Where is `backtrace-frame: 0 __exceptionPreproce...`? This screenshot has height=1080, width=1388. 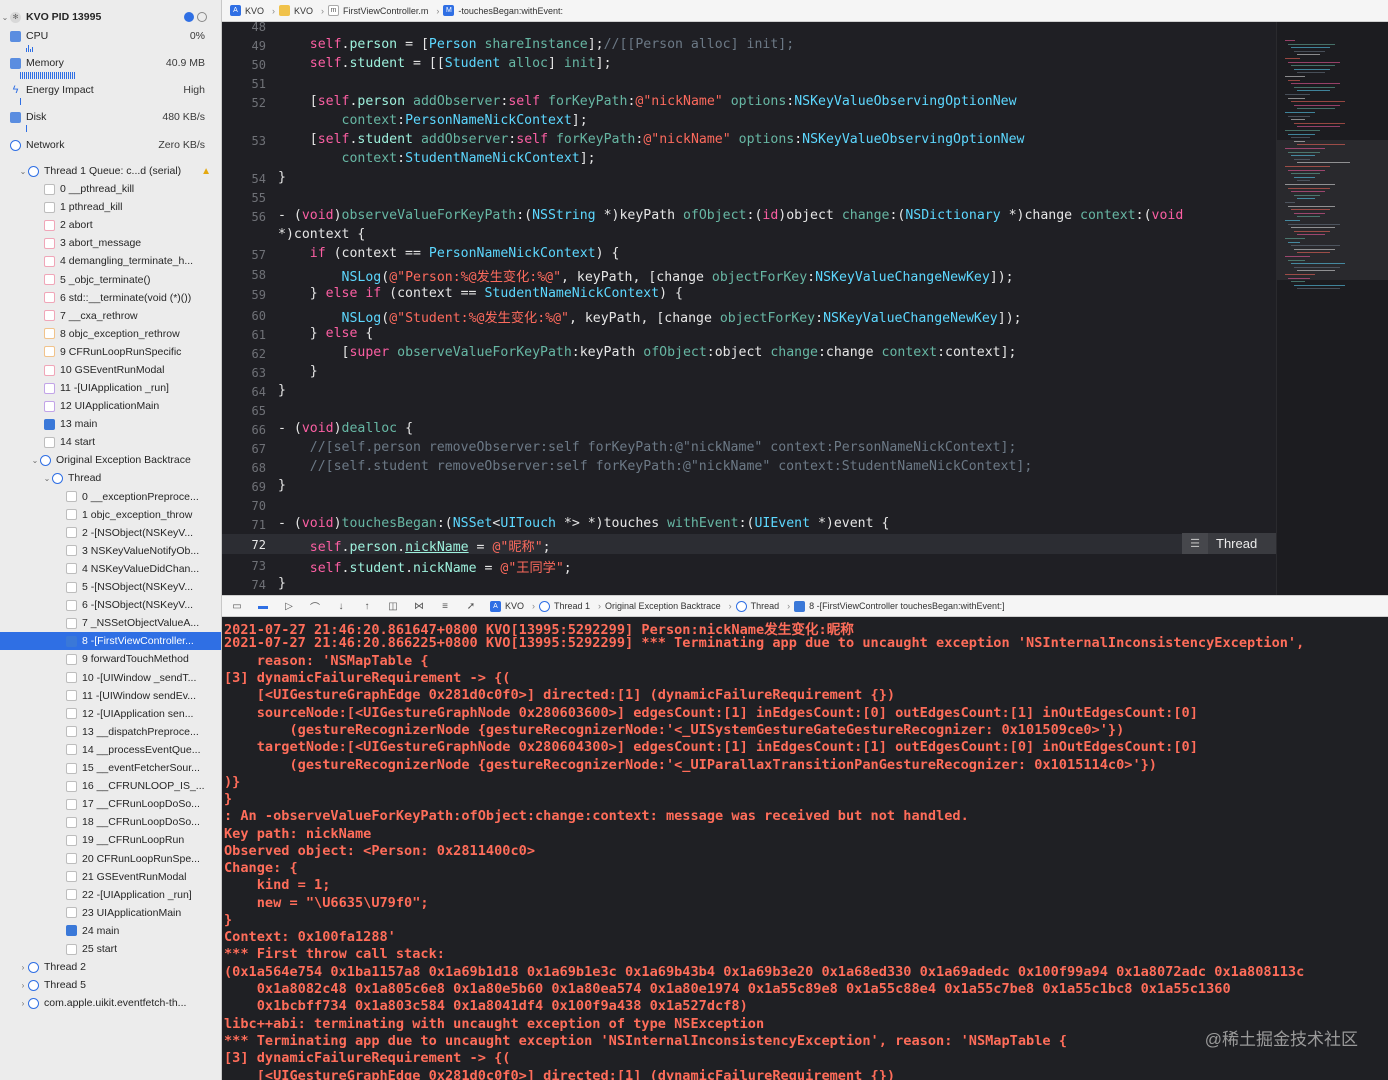
backtrace-frame: 0 __exceptionPreproce... is located at coordinates (110, 497).